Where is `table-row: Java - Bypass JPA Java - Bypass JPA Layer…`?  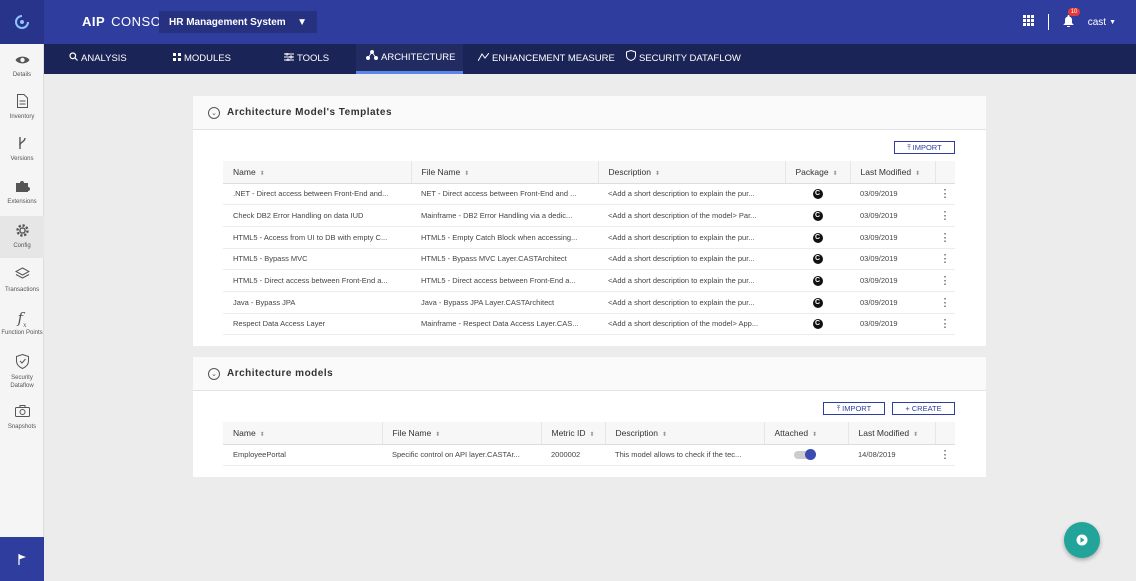 table-row: Java - Bypass JPA Java - Bypass JPA Layer… is located at coordinates (589, 302).